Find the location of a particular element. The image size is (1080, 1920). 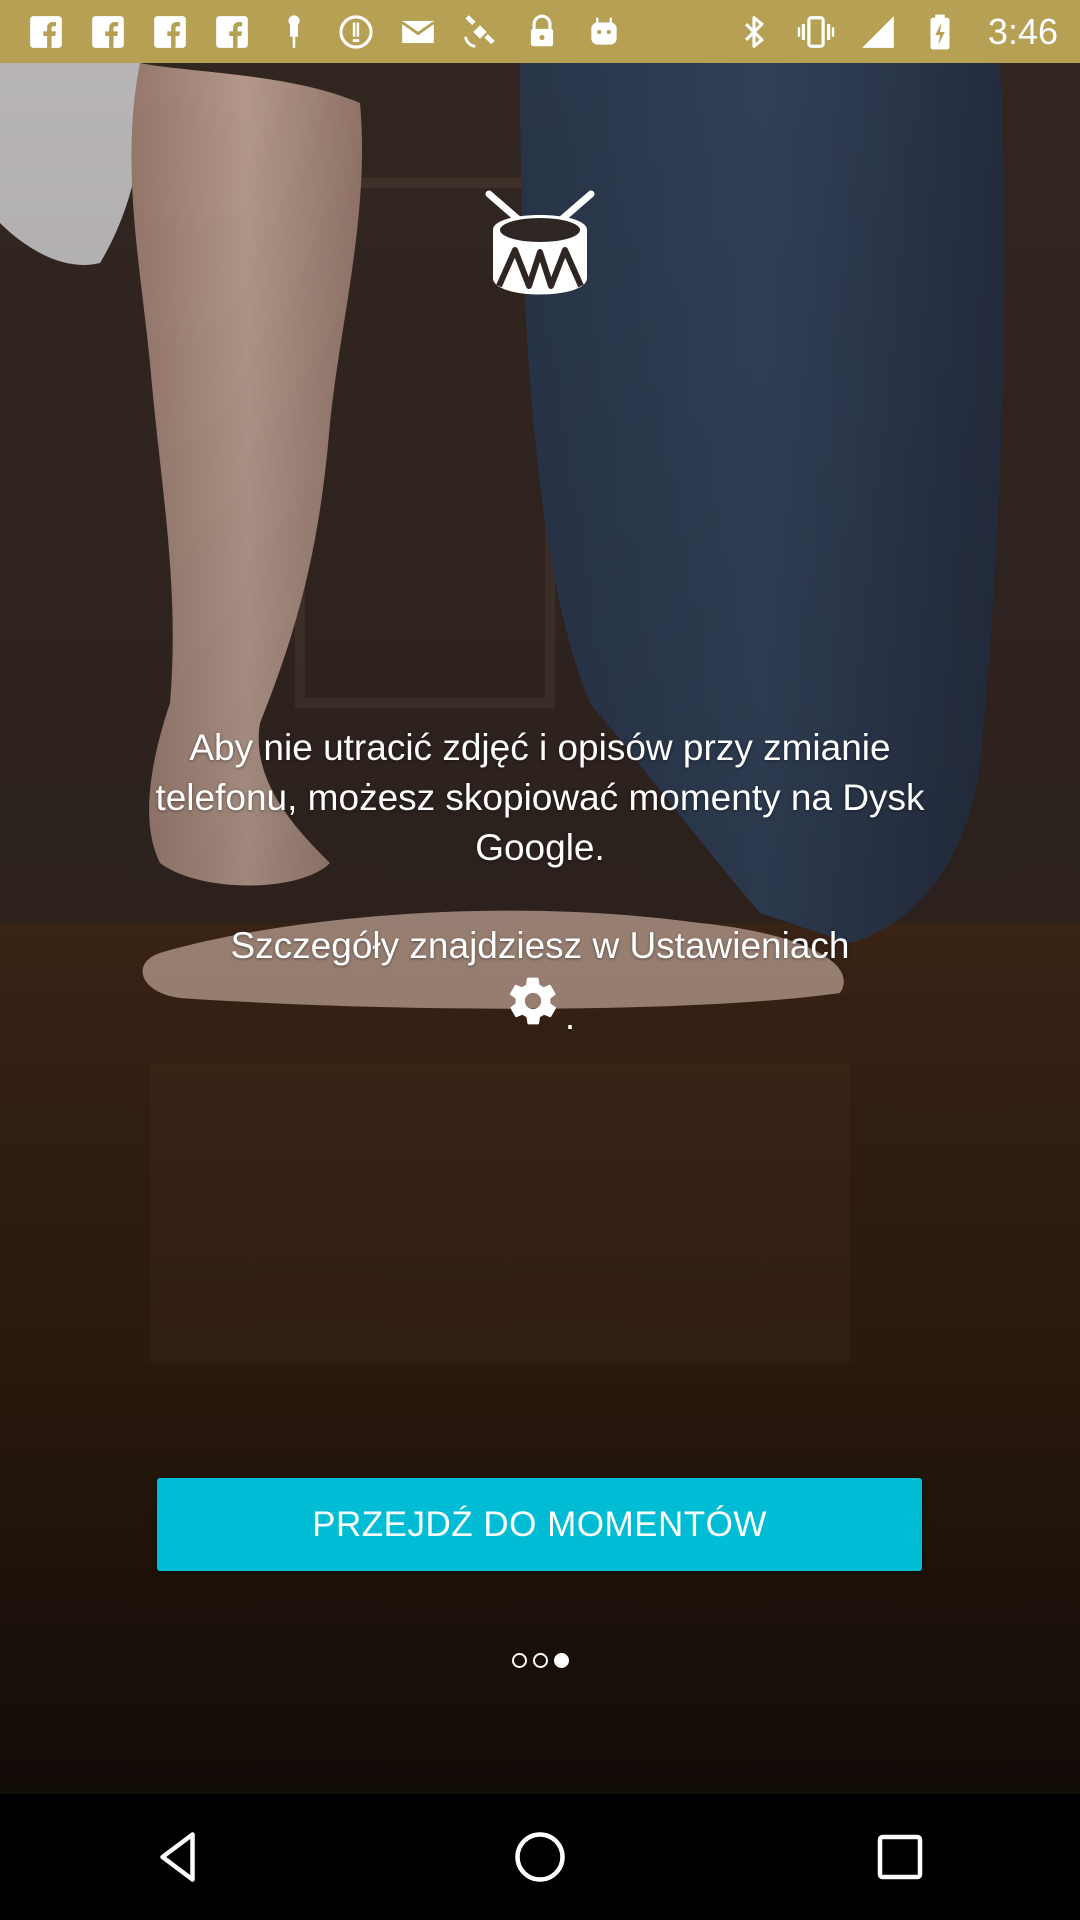

bluetooth-icon is located at coordinates (754, 32).